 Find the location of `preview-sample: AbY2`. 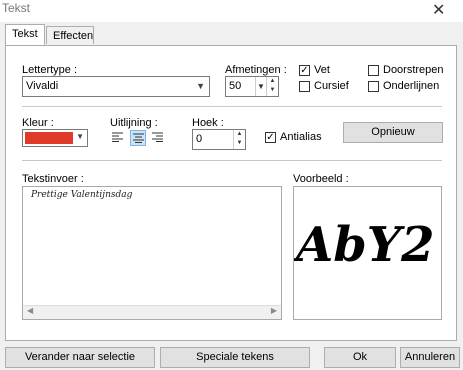

preview-sample: AbY2 is located at coordinates (365, 245).